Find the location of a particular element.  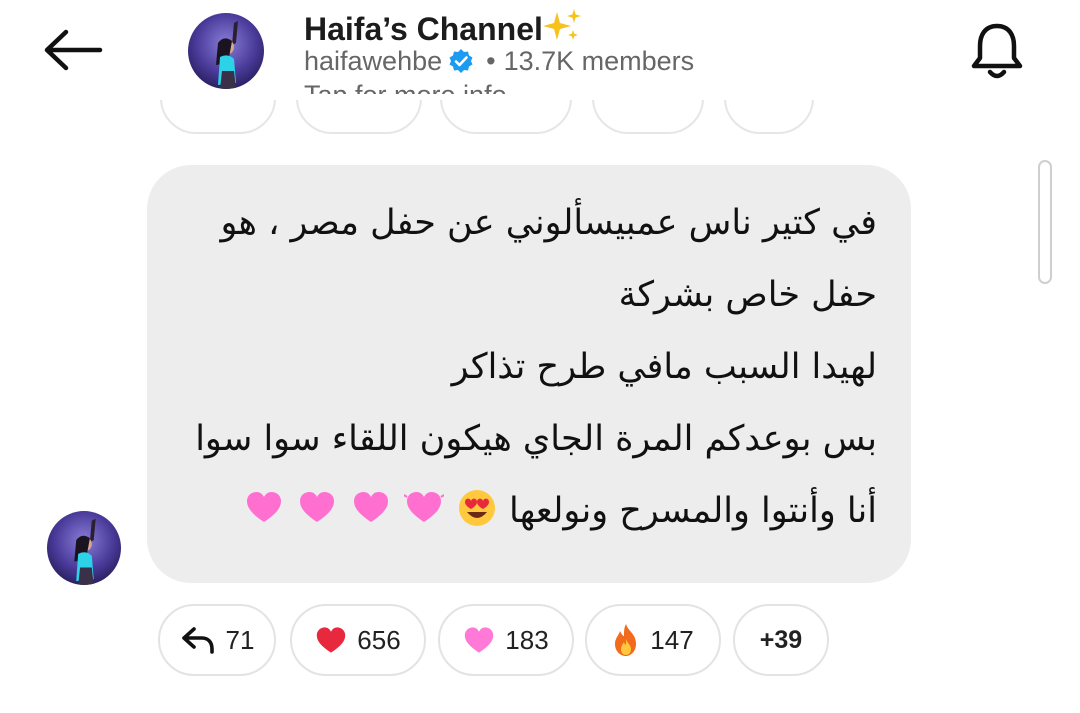

reactions-row: 71 656 183 147 +39 is located at coordinates (540, 640).